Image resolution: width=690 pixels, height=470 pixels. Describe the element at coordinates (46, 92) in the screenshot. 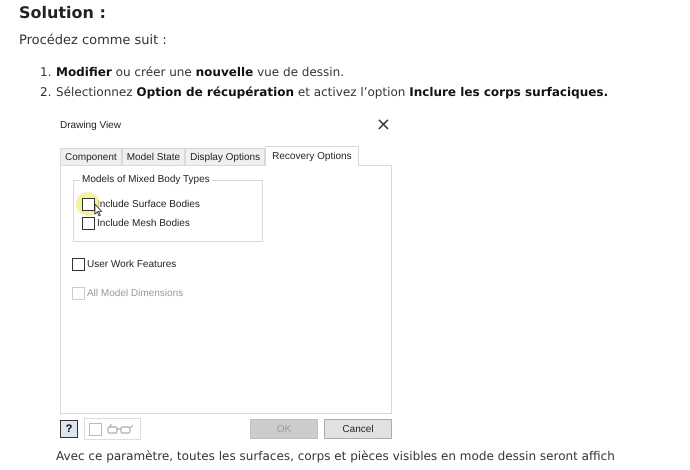

I see `list-number: 2.` at that location.